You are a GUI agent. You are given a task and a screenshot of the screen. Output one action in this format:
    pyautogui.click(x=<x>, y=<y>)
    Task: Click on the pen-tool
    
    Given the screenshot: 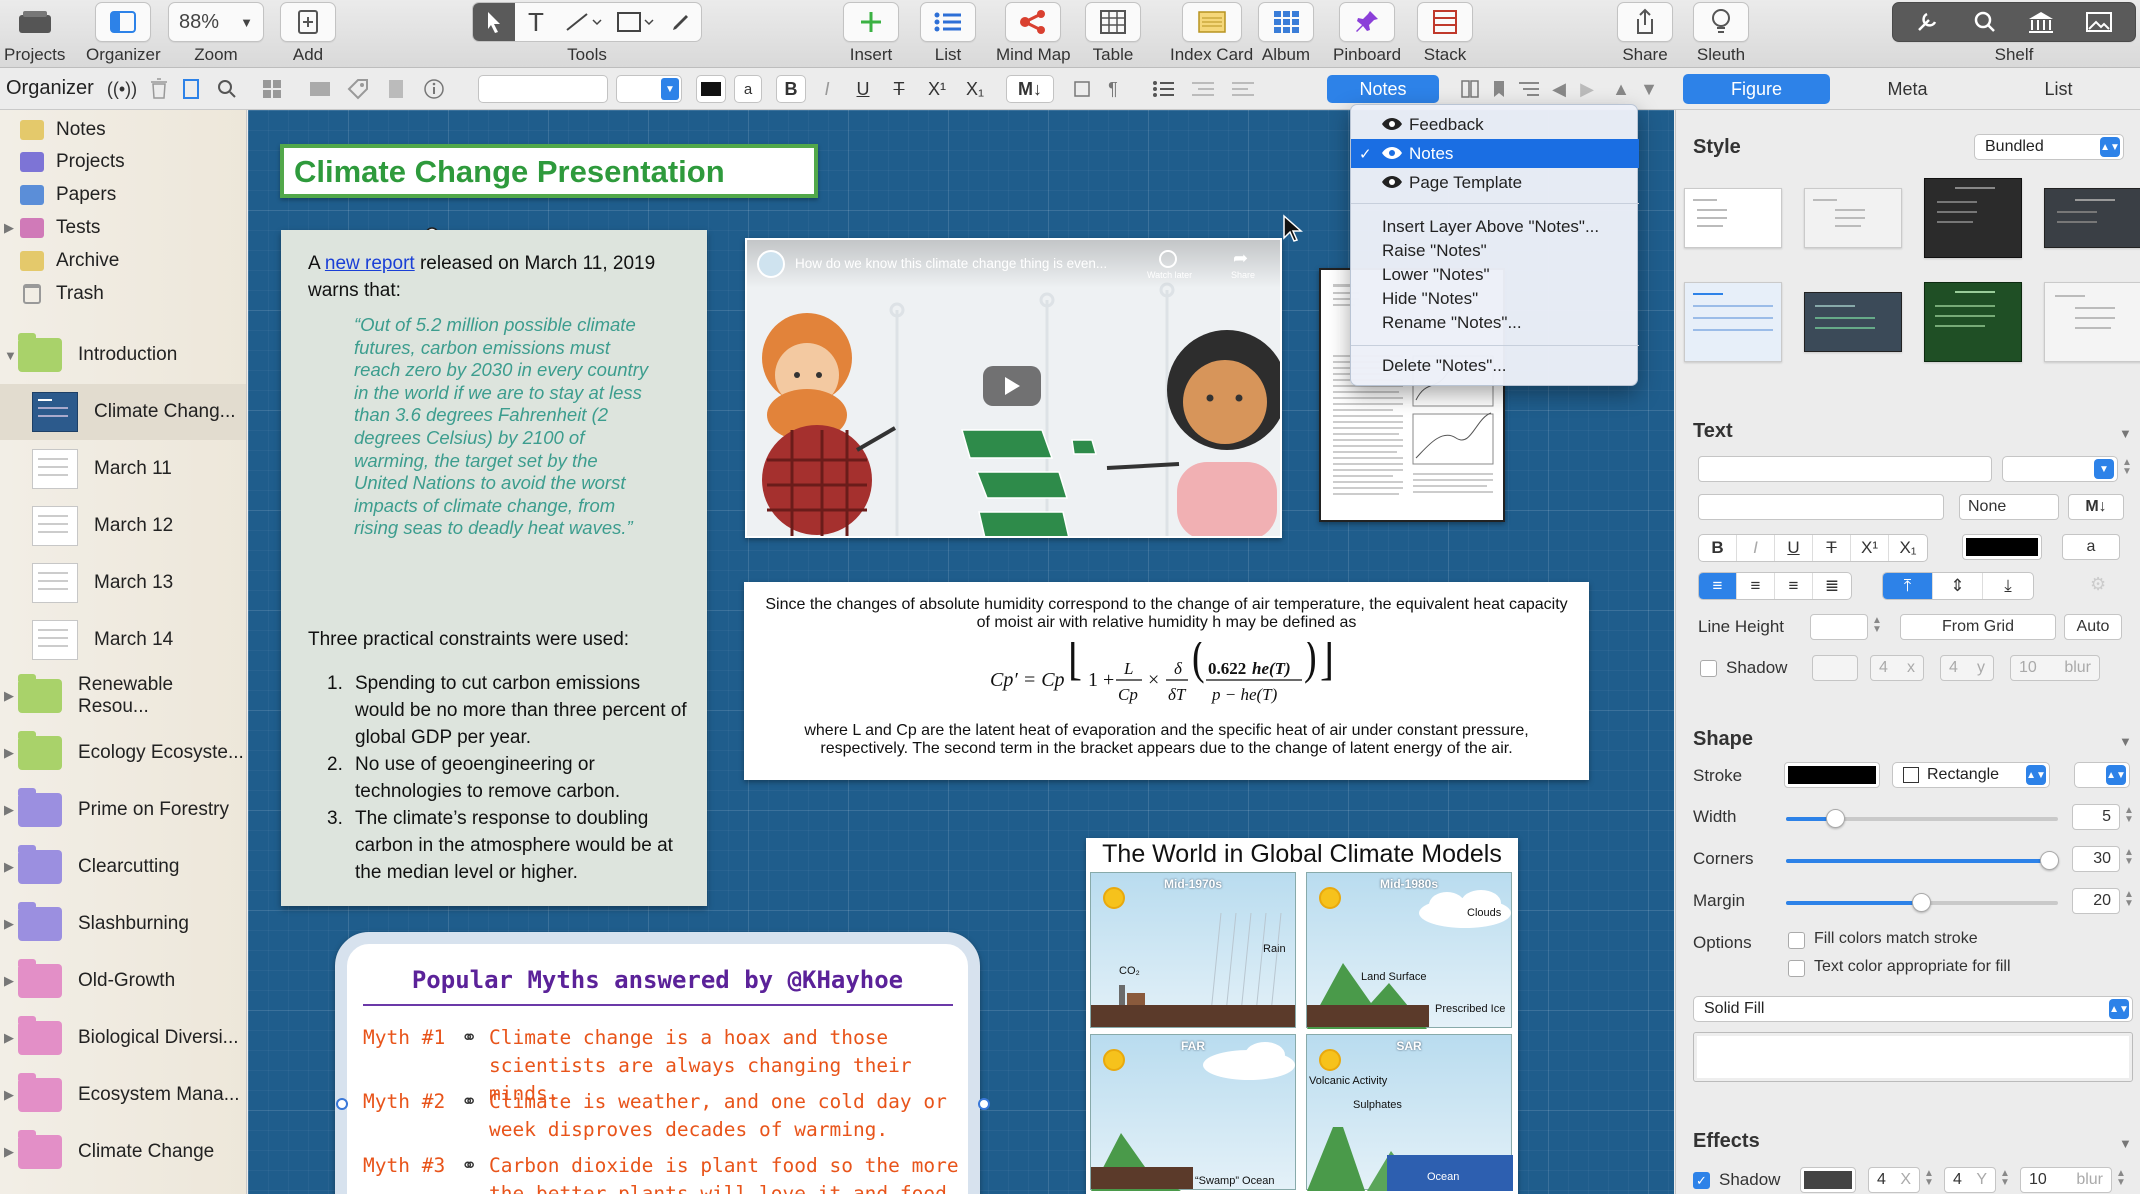 What is the action you would take?
    pyautogui.click(x=681, y=22)
    